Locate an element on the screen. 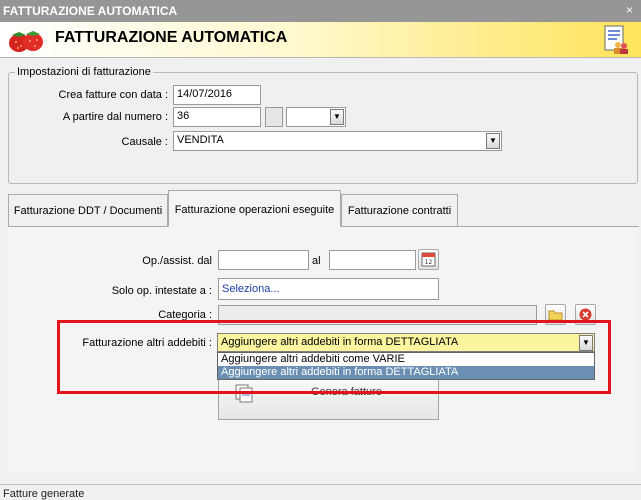  clear-button is located at coordinates (585, 314).